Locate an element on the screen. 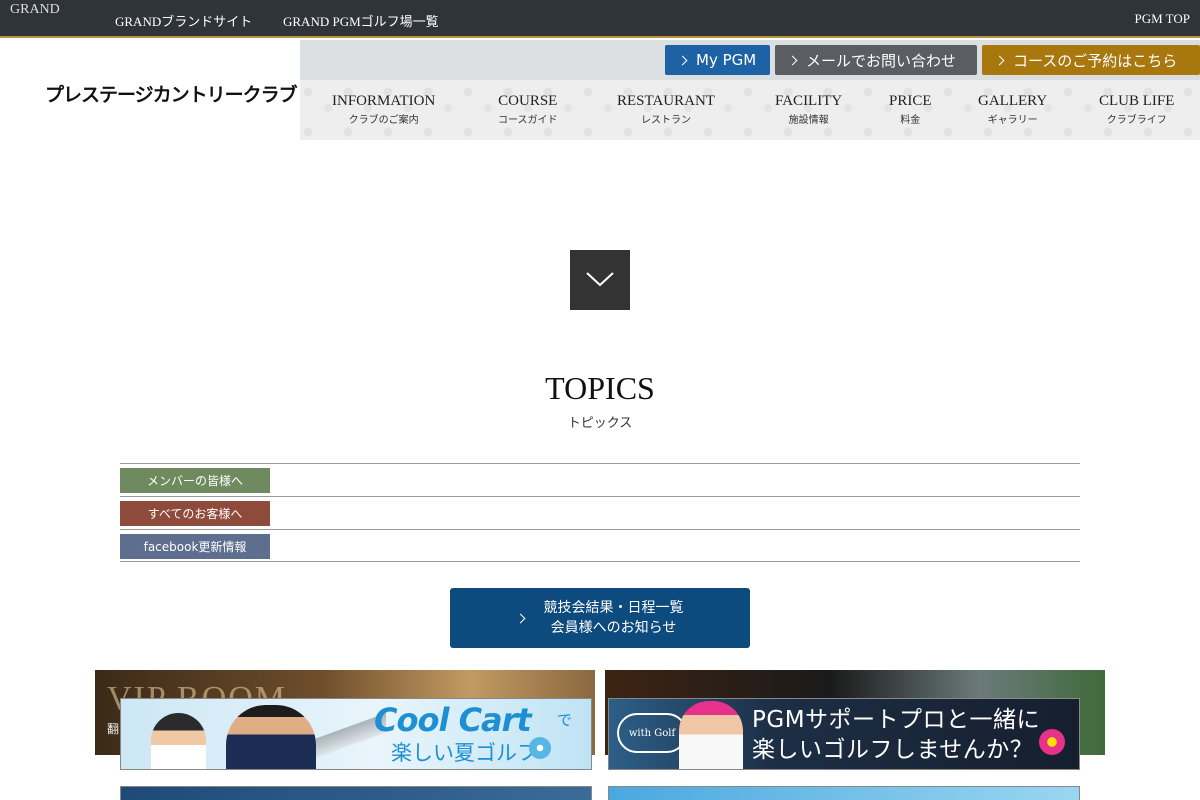 This screenshot has width=1200, height=800. cool-cart-particle: で is located at coordinates (565, 720).